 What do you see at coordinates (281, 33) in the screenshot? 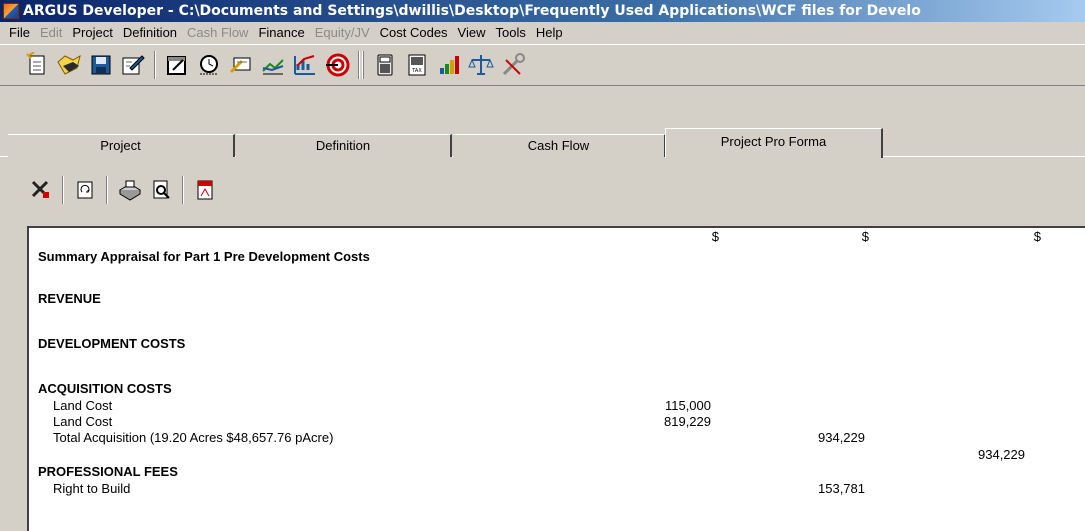
I see `menu-finance: Finance` at bounding box center [281, 33].